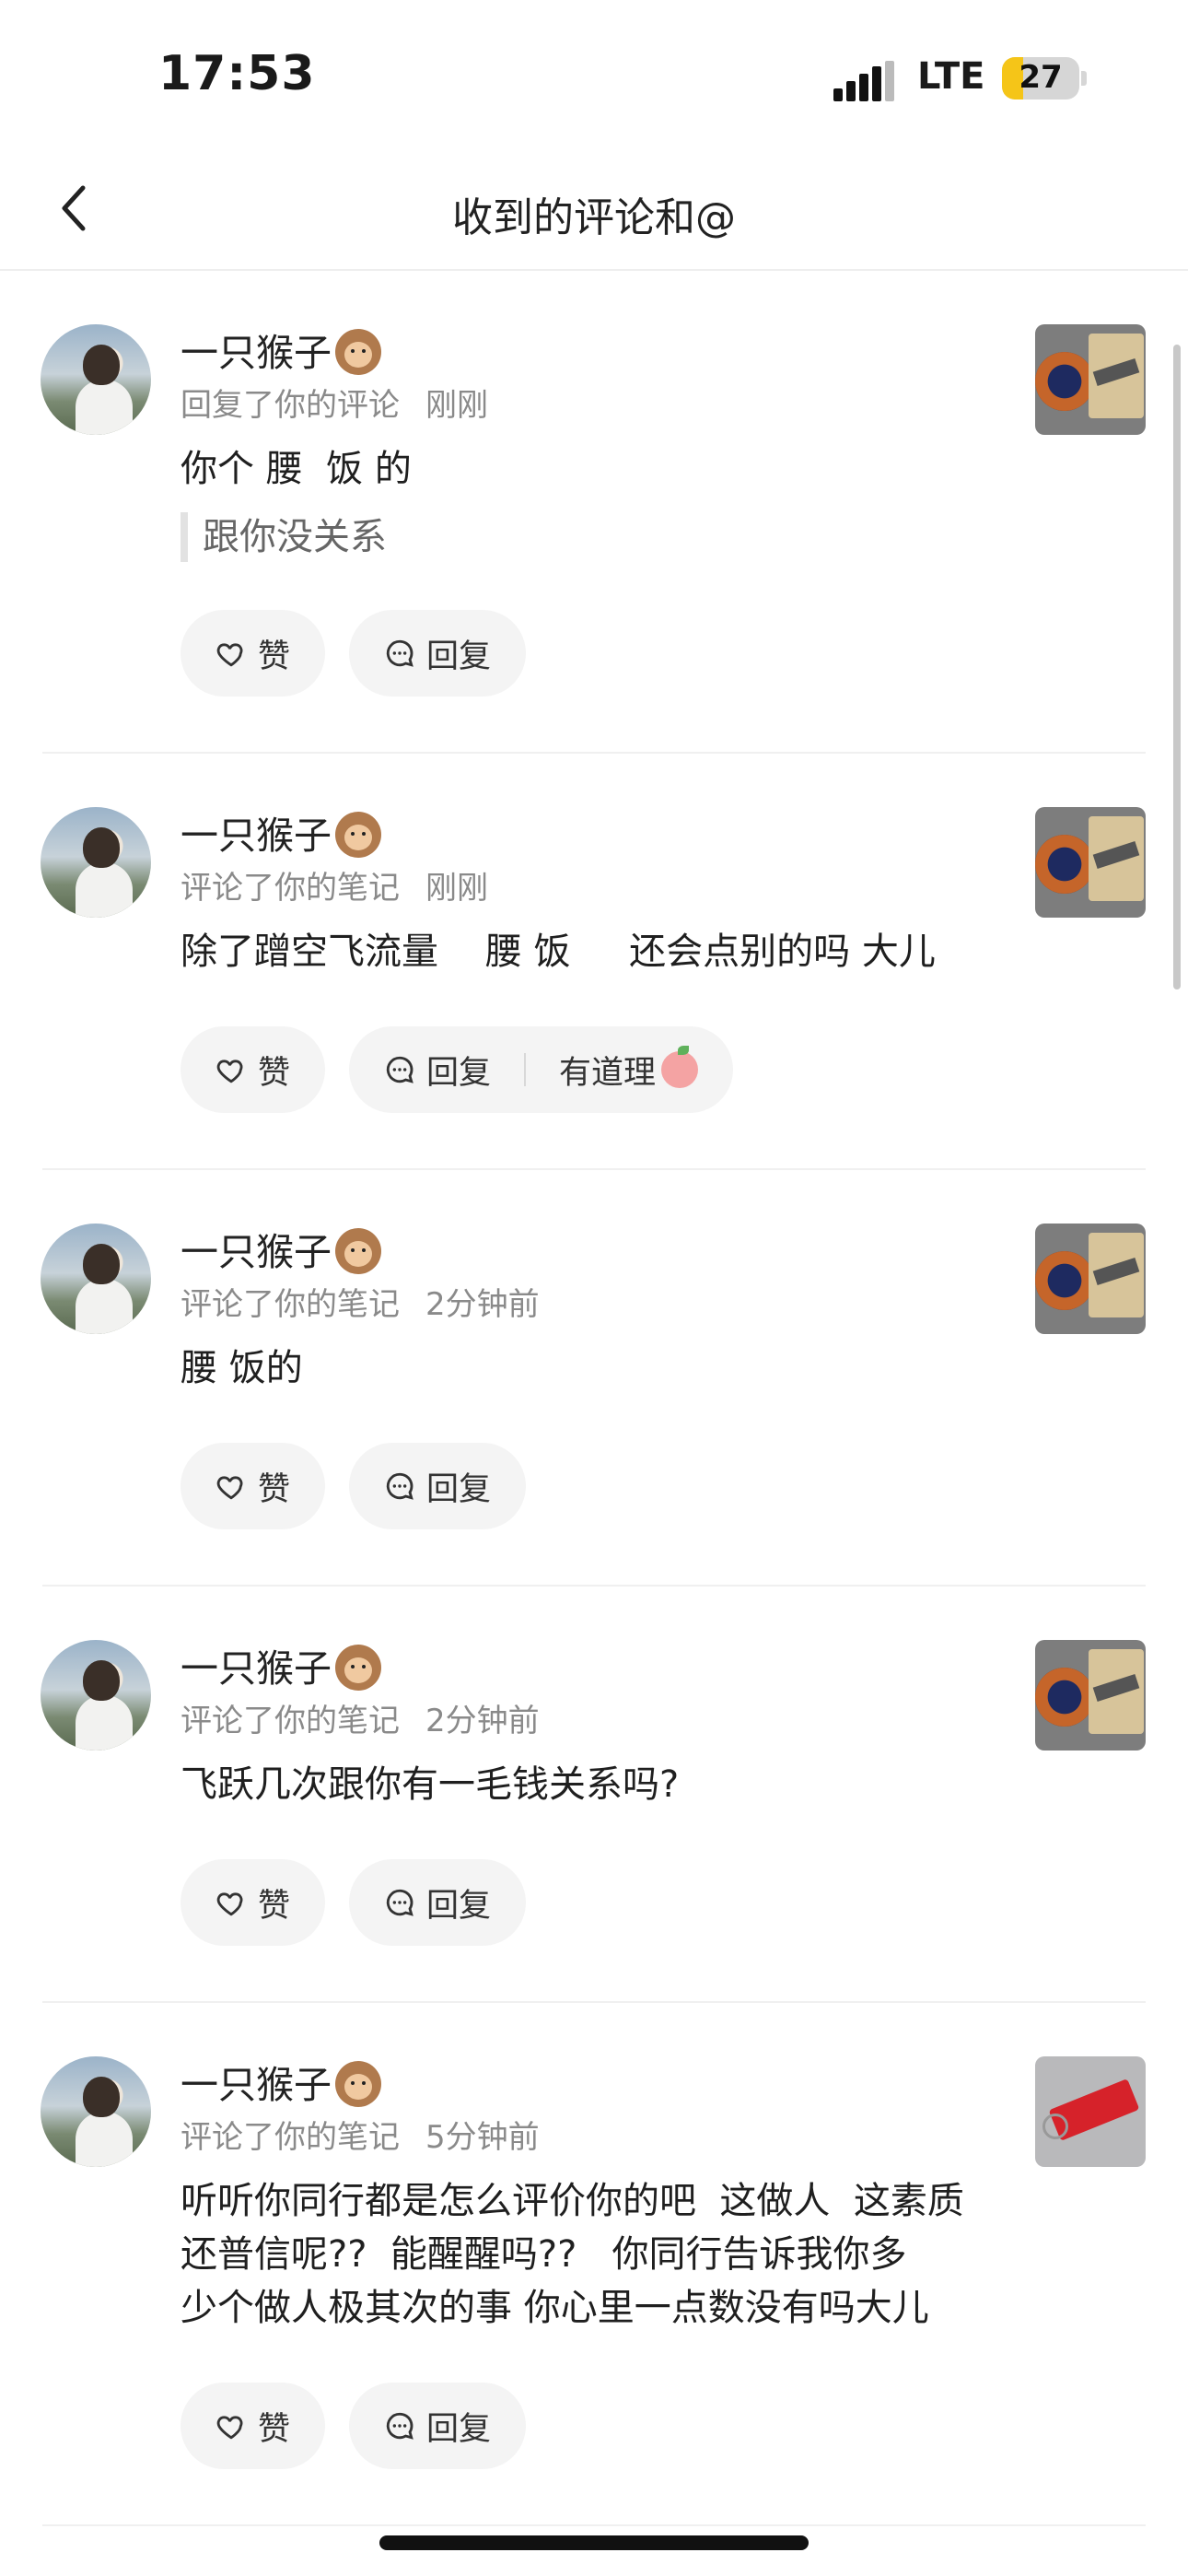 This screenshot has width=1188, height=2576. What do you see at coordinates (594, 2542) in the screenshot?
I see `home-indicator` at bounding box center [594, 2542].